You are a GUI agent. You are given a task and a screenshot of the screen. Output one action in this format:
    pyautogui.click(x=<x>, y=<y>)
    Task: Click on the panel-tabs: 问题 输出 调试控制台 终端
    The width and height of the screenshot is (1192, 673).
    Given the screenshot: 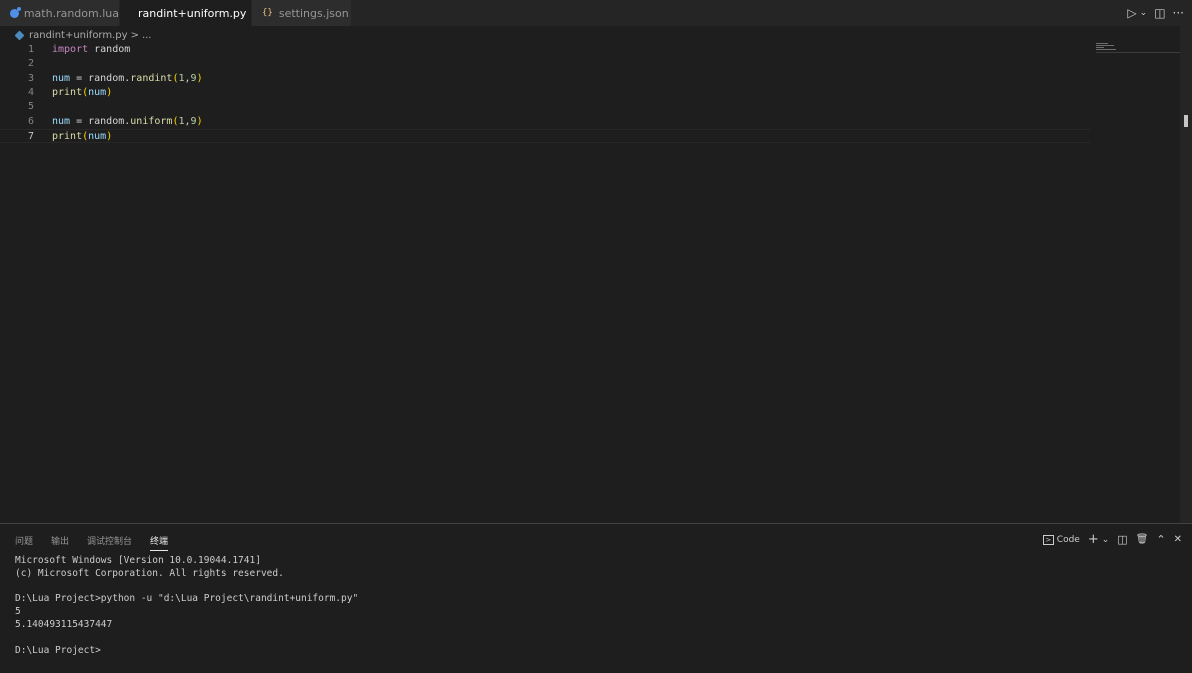 What is the action you would take?
    pyautogui.click(x=92, y=542)
    